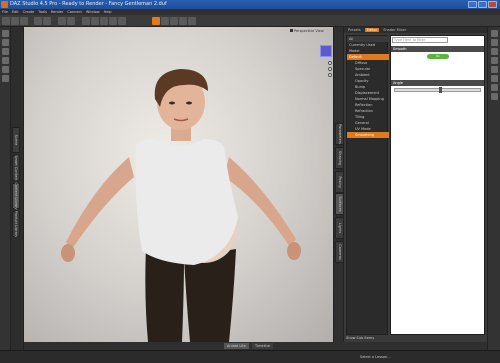 This screenshot has height=363, width=500. What do you see at coordinates (47, 21) in the screenshot?
I see `redo-icon` at bounding box center [47, 21].